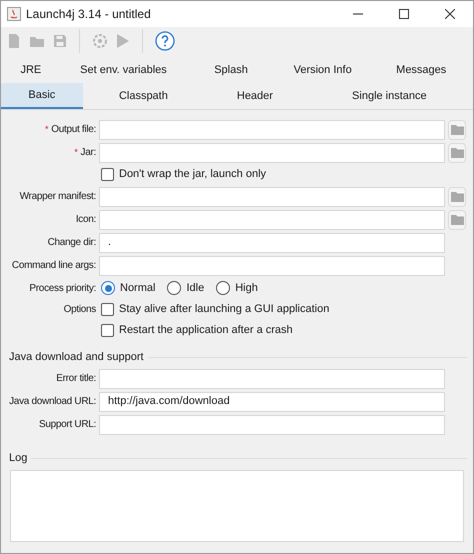  Describe the element at coordinates (88, 14) in the screenshot. I see `window-title: Launch4j 3.14 - untitled` at that location.